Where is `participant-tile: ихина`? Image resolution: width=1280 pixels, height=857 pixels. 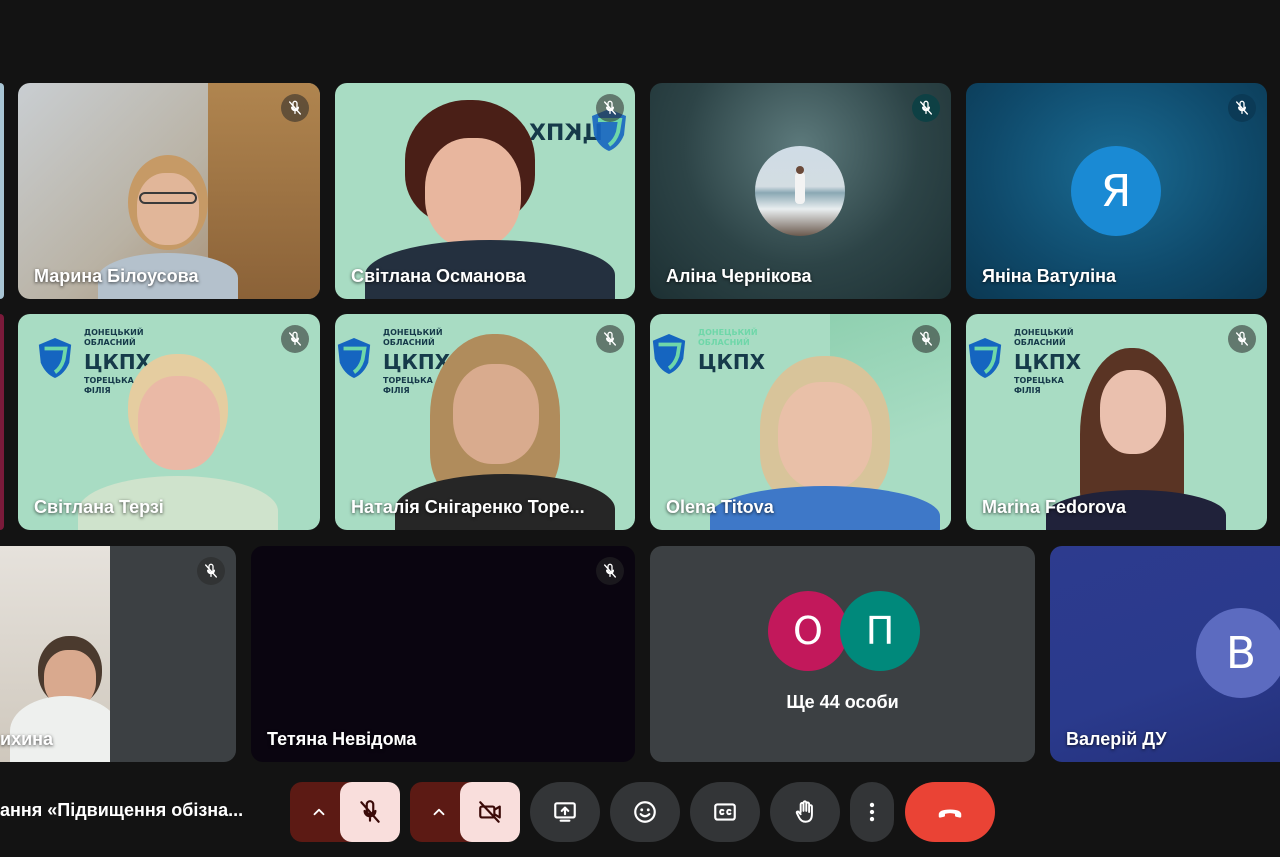
participant-tile: ихина is located at coordinates (118, 654).